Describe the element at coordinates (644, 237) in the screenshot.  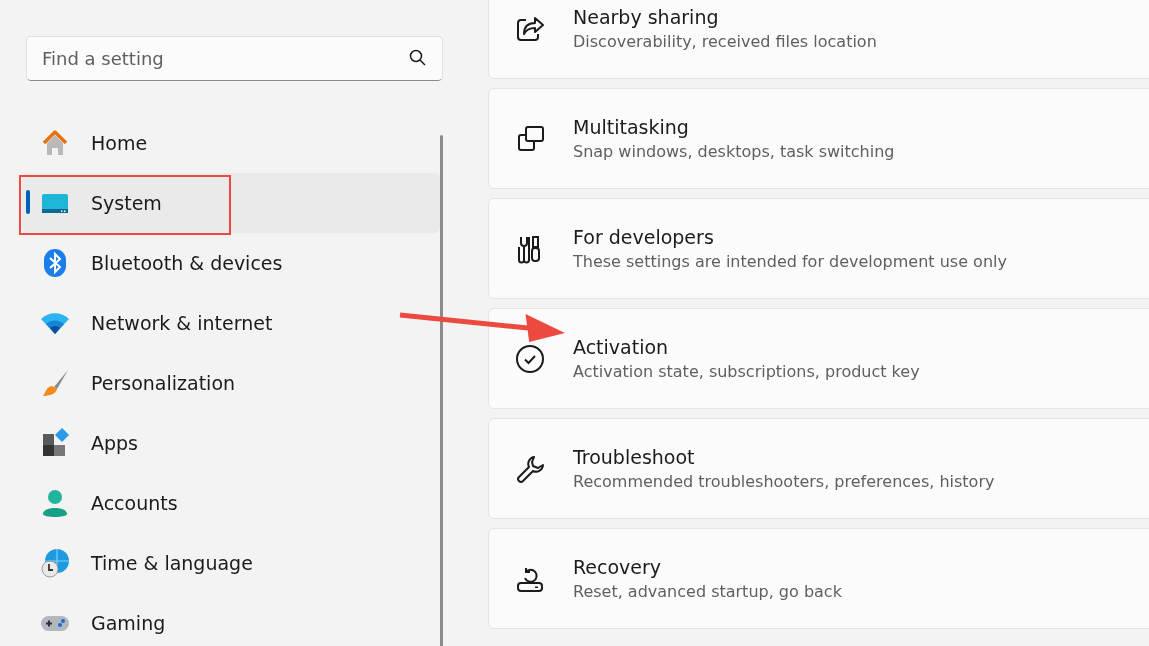
I see `setting-title: For developers` at that location.